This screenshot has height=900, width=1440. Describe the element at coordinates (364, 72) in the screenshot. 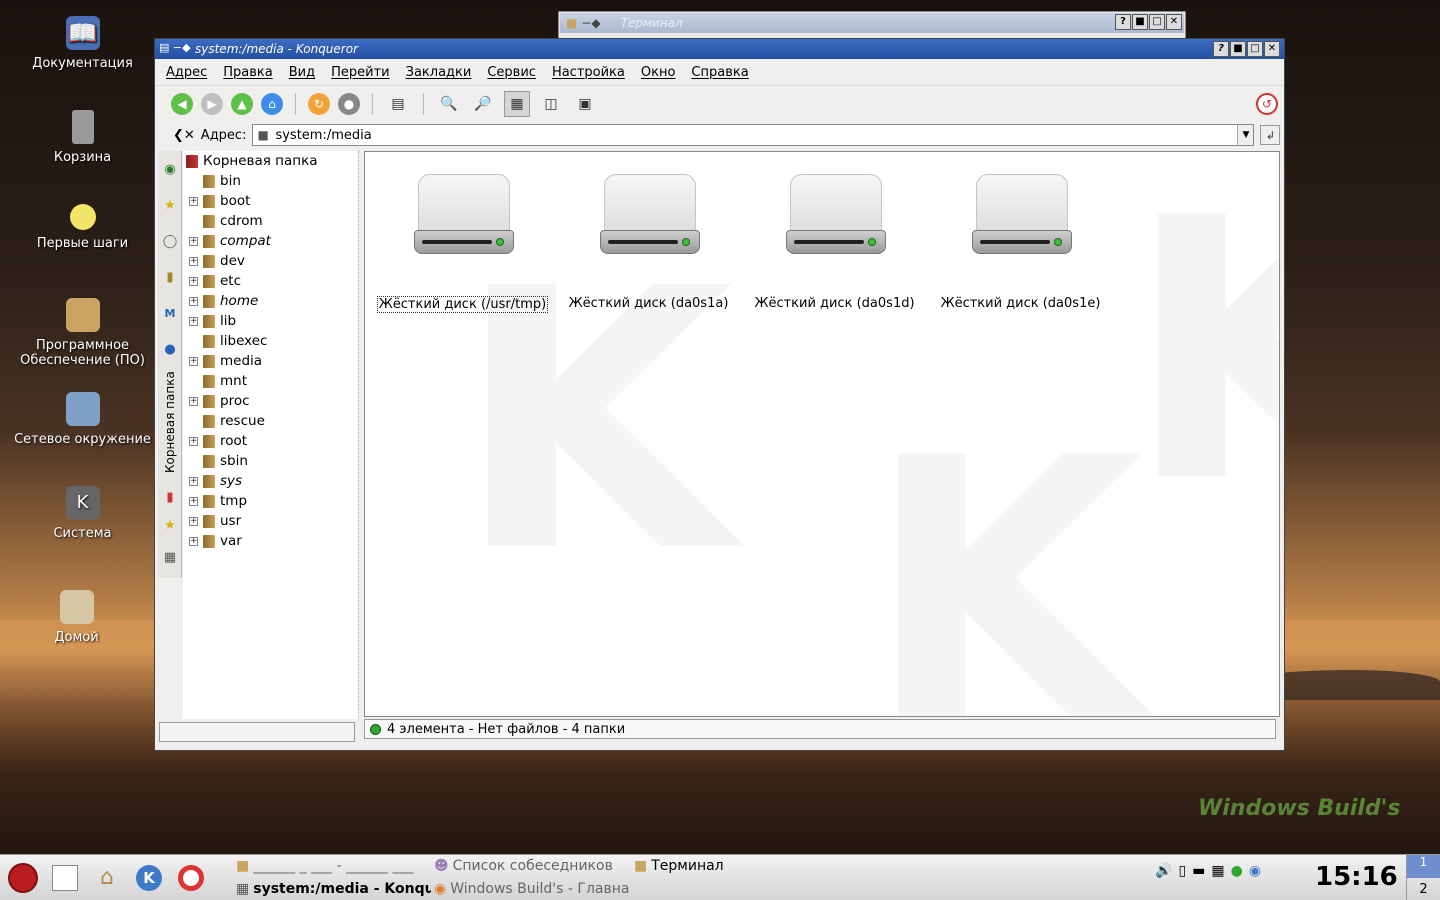

I see `menu-go: Перейти` at that location.